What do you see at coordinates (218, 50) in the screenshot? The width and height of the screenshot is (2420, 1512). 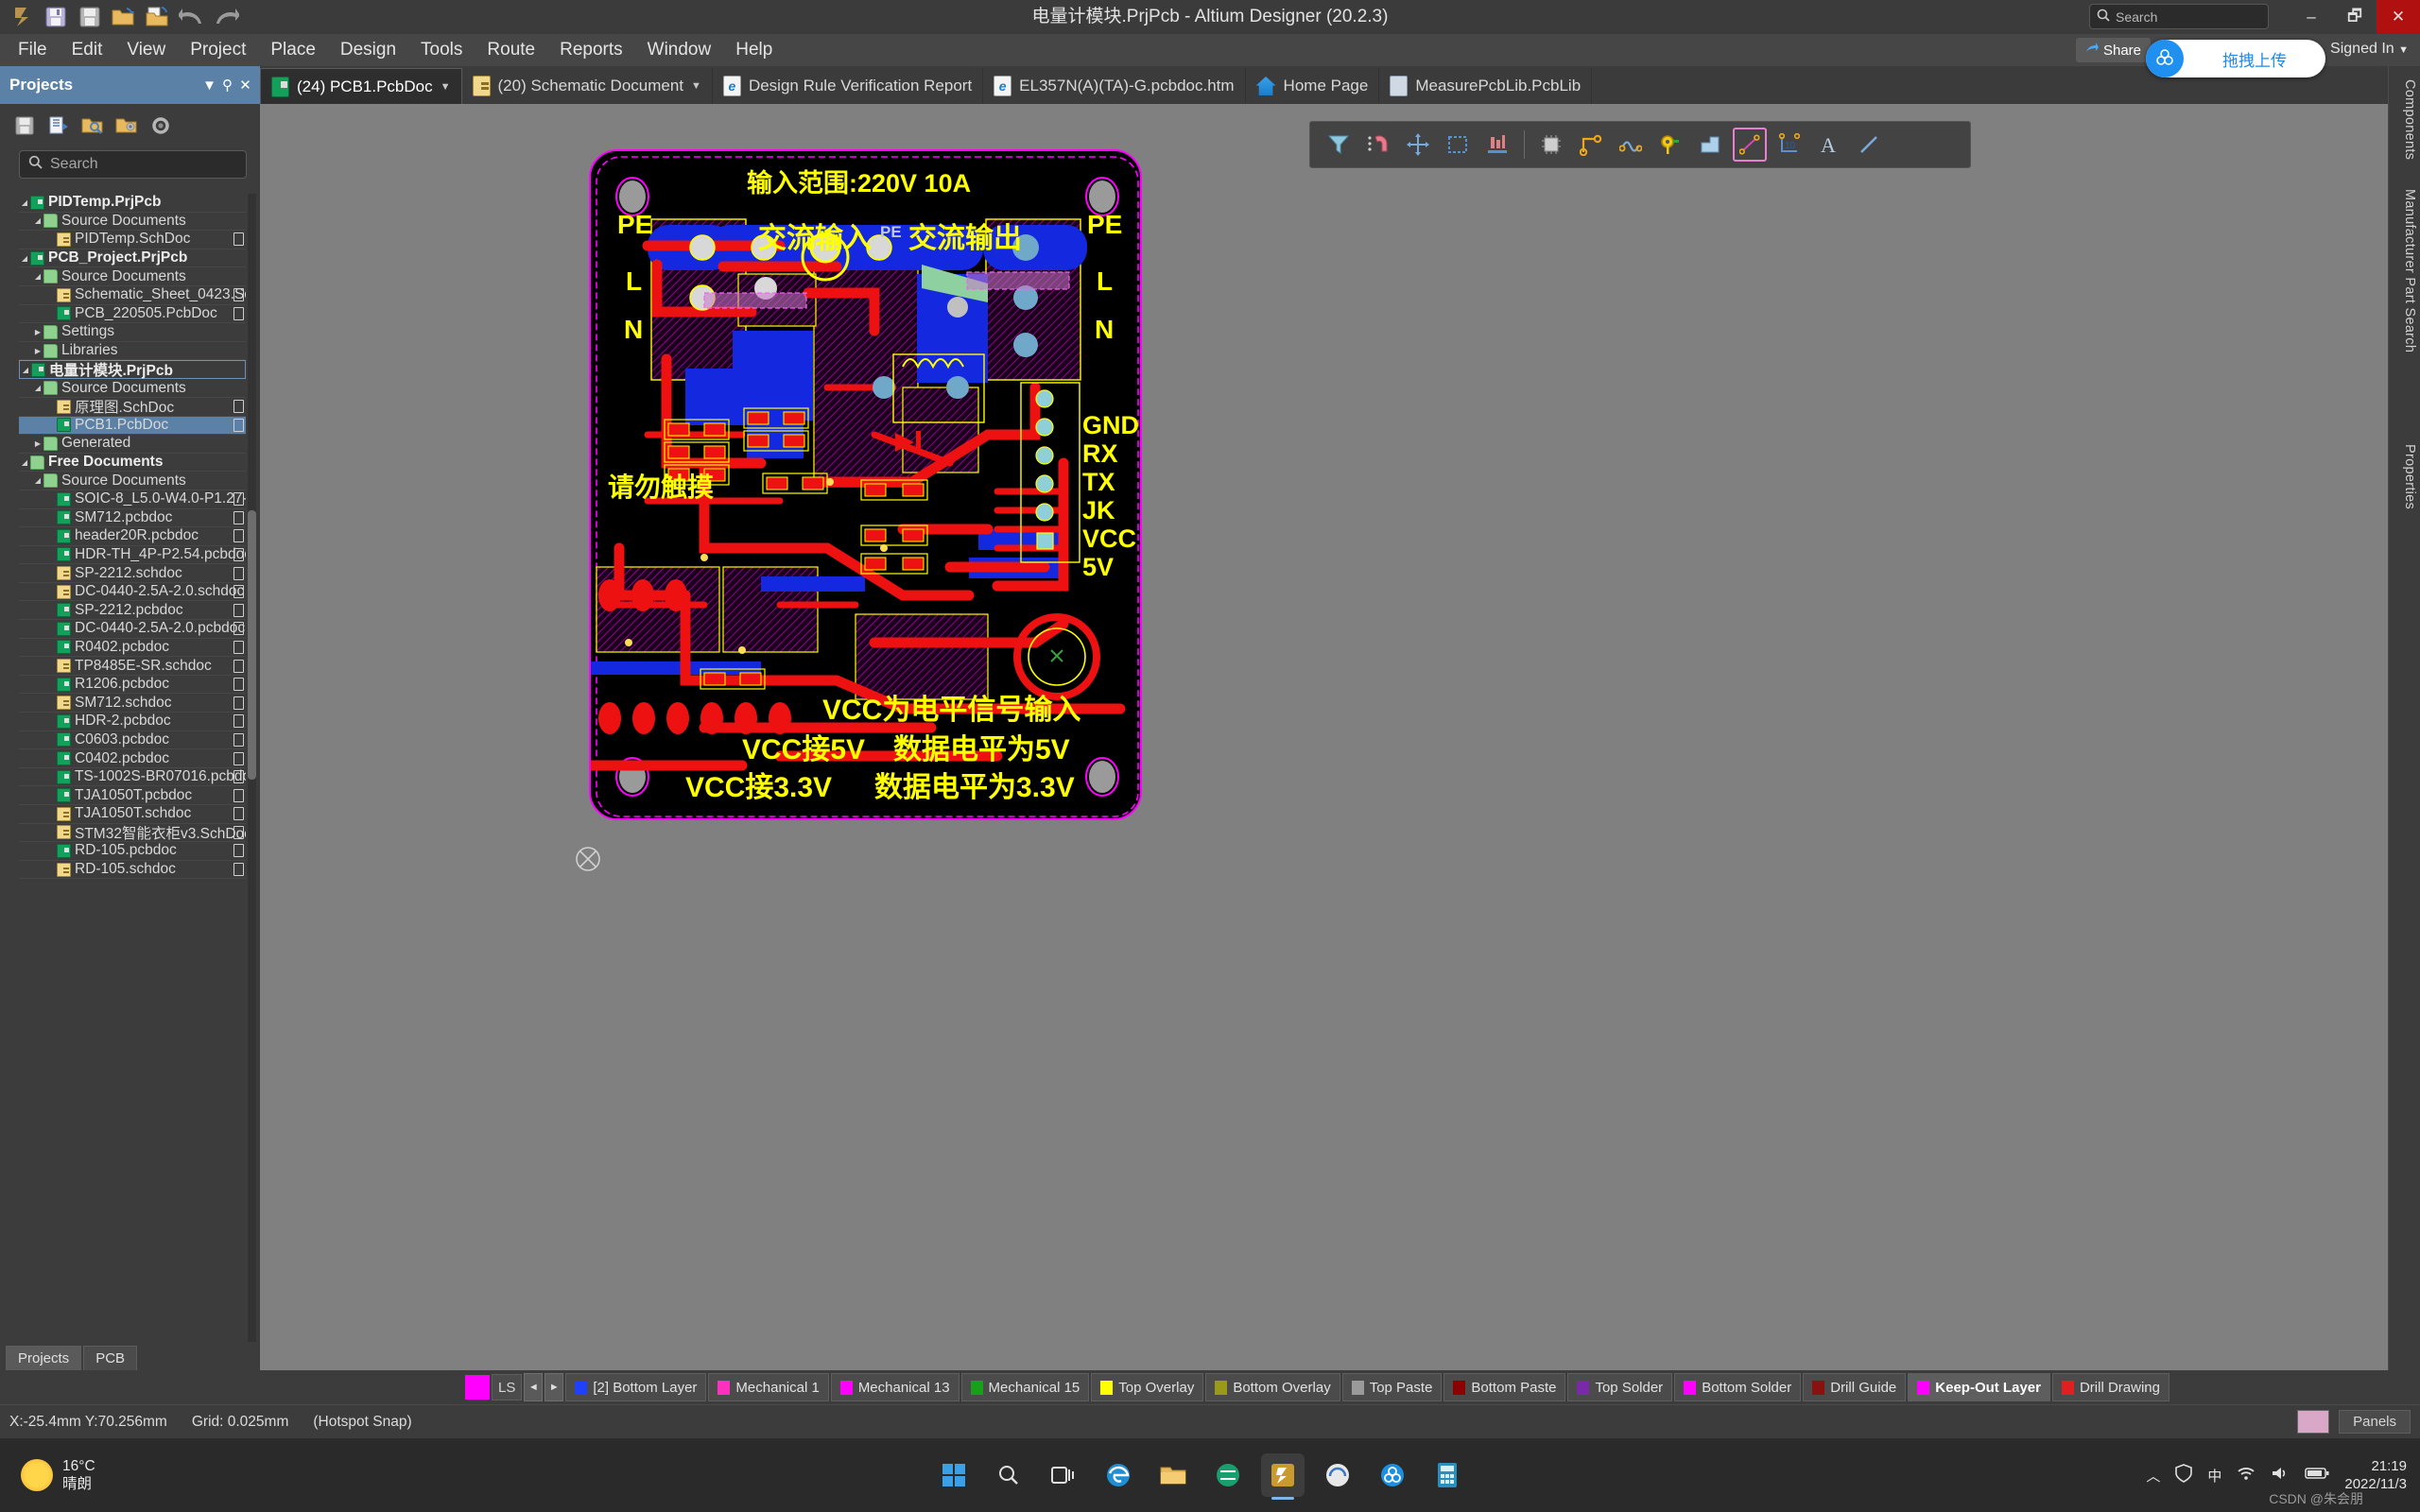 I see `menu-project: Project` at bounding box center [218, 50].